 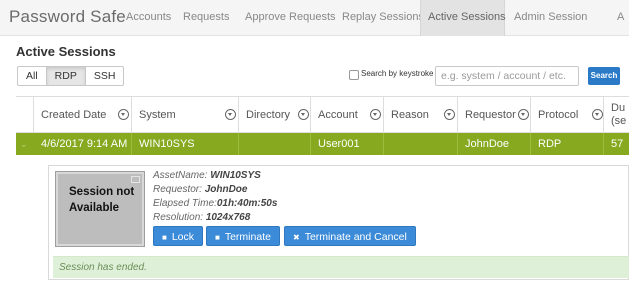 I want to click on column-header-requestor: Requestor, so click(x=493, y=114).